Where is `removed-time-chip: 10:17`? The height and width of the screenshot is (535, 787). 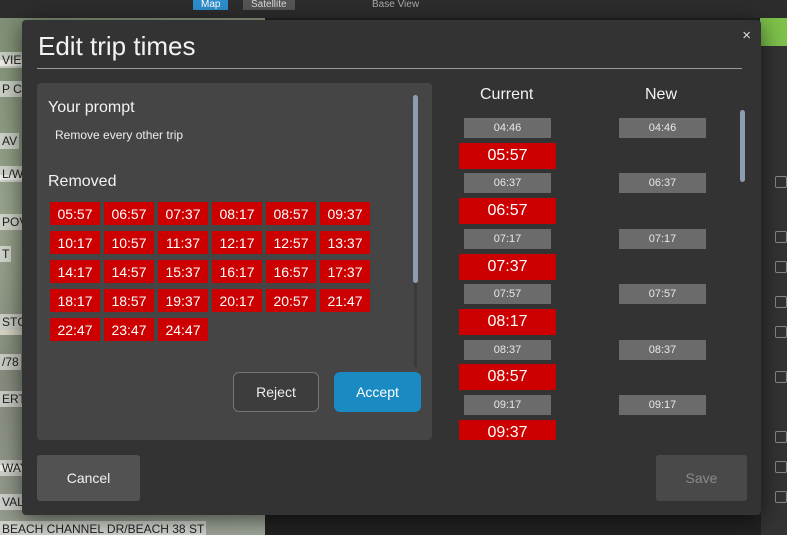 removed-time-chip: 10:17 is located at coordinates (75, 242).